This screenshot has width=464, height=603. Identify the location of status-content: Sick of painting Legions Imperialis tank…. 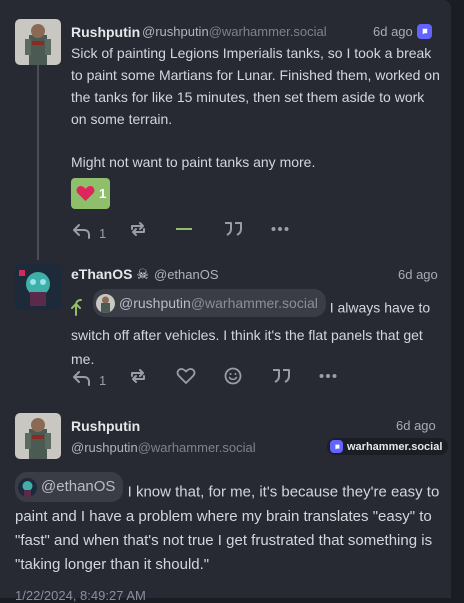
(255, 86).